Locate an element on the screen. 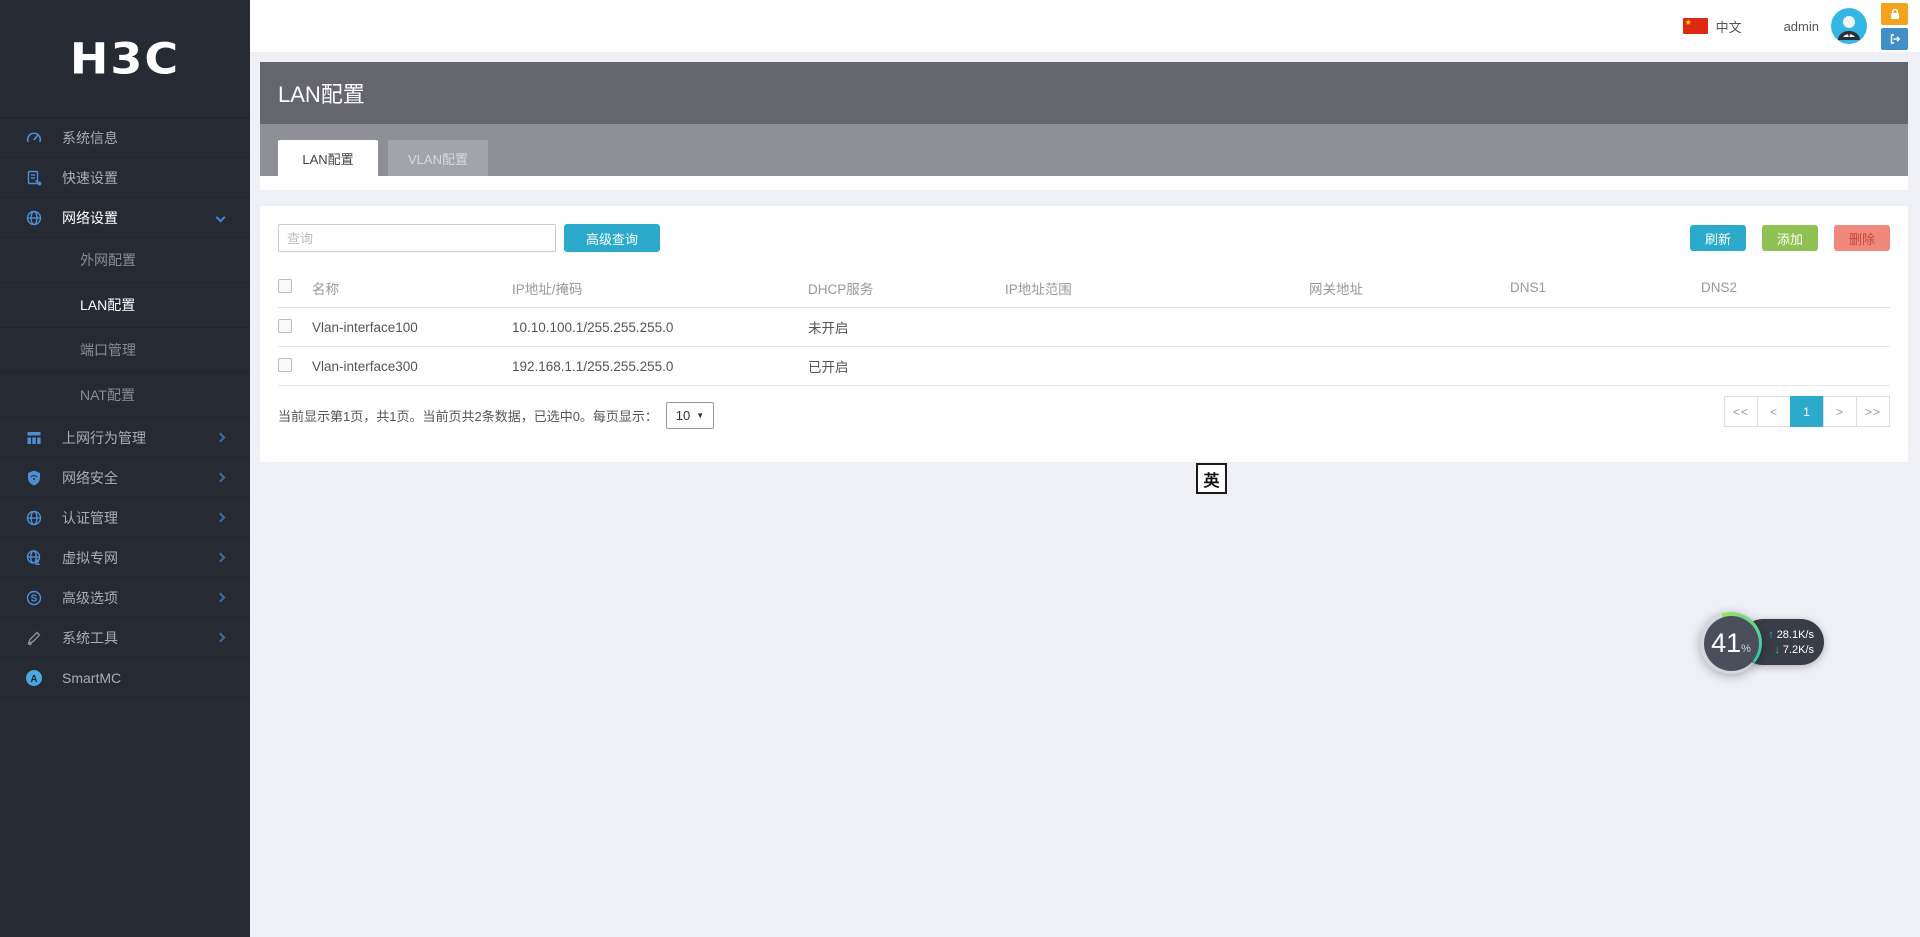  cell-name: Vlan-interface100 is located at coordinates (365, 327).